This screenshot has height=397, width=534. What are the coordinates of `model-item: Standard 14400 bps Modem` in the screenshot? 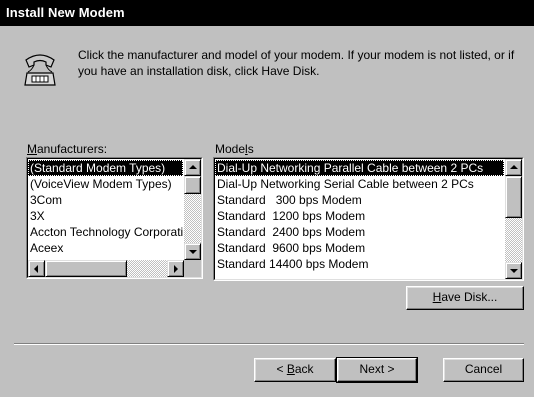 It's located at (359, 264).